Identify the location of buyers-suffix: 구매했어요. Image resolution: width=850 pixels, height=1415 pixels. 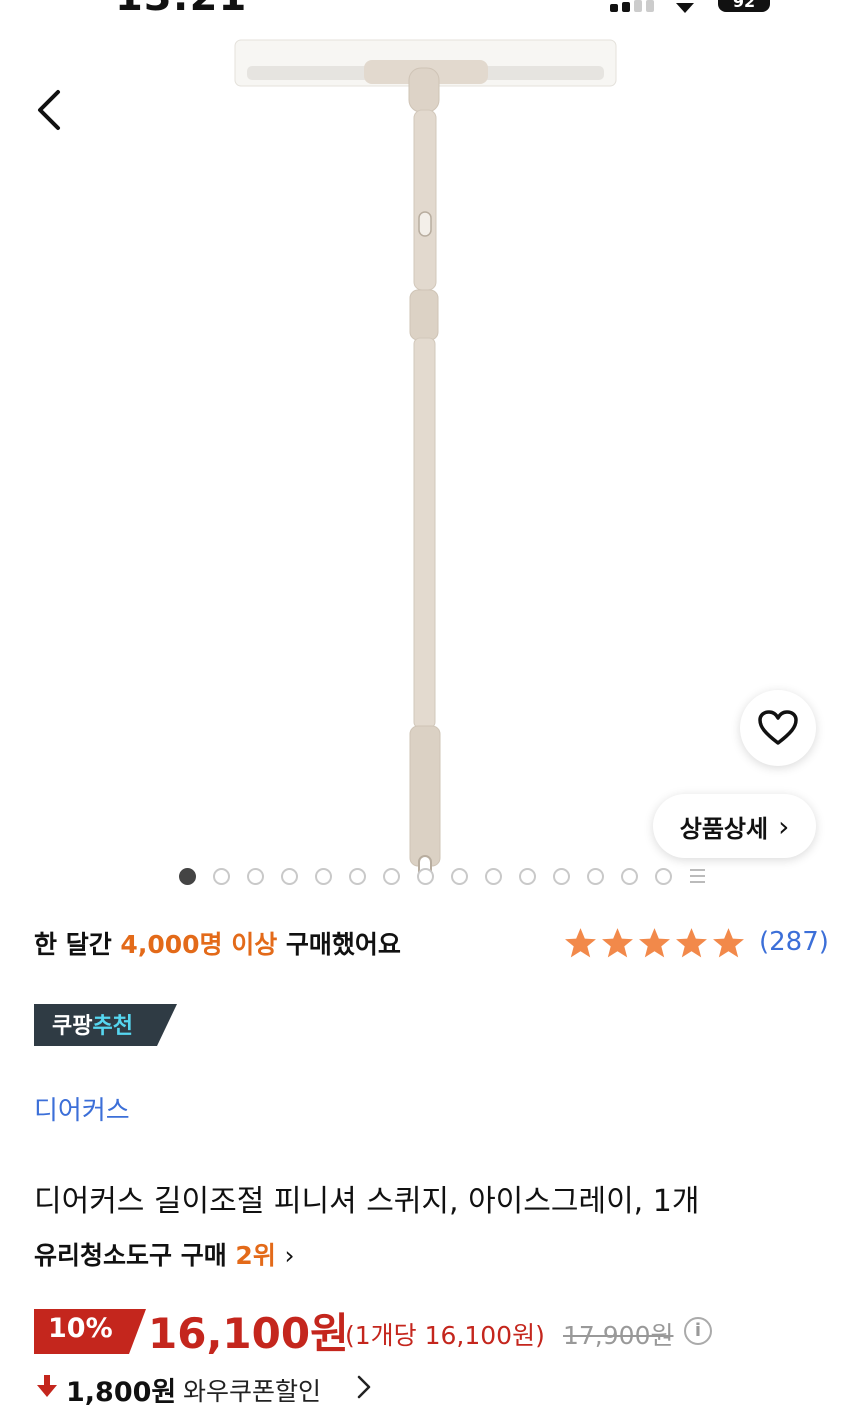
(339, 944).